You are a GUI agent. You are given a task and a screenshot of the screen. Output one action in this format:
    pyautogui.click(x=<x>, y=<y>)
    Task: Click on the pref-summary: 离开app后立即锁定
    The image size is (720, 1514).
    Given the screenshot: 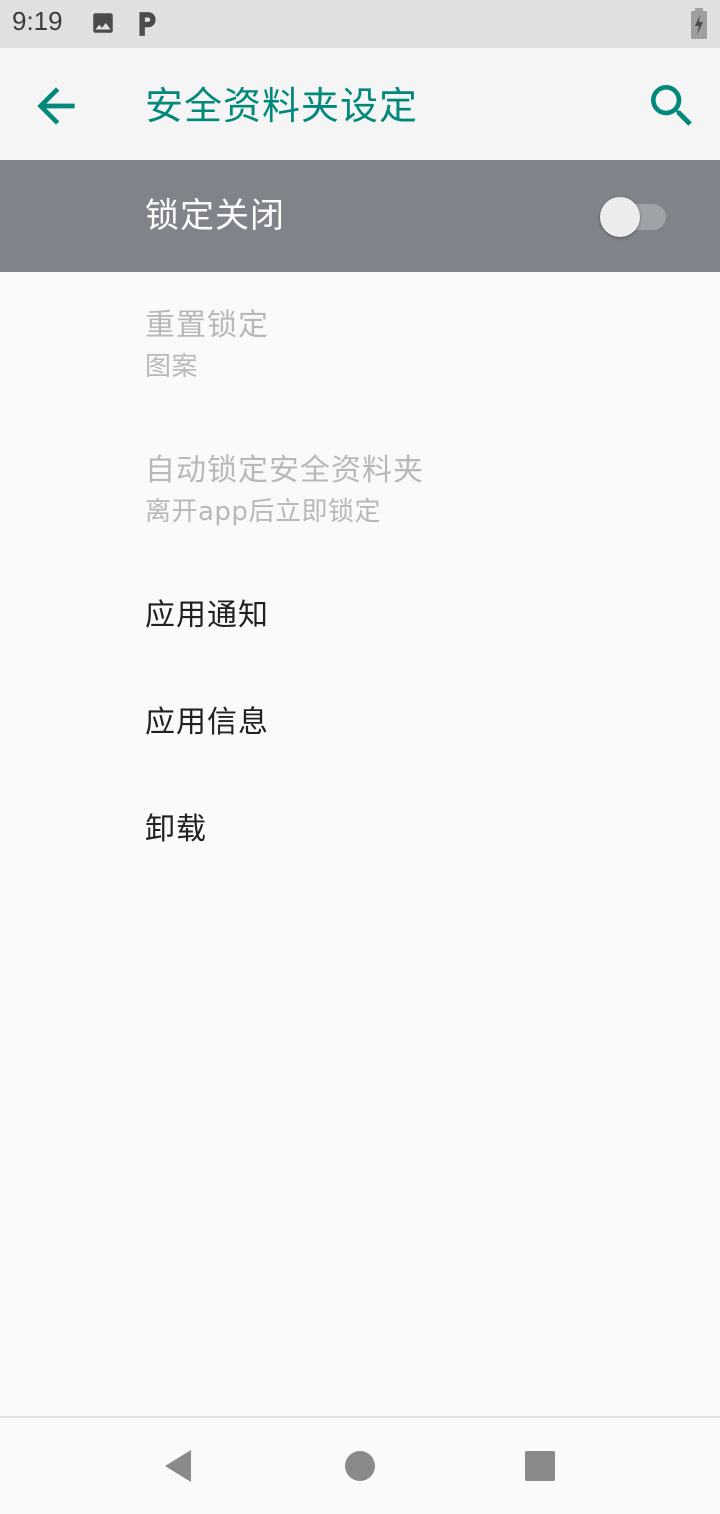 What is the action you would take?
    pyautogui.click(x=263, y=512)
    